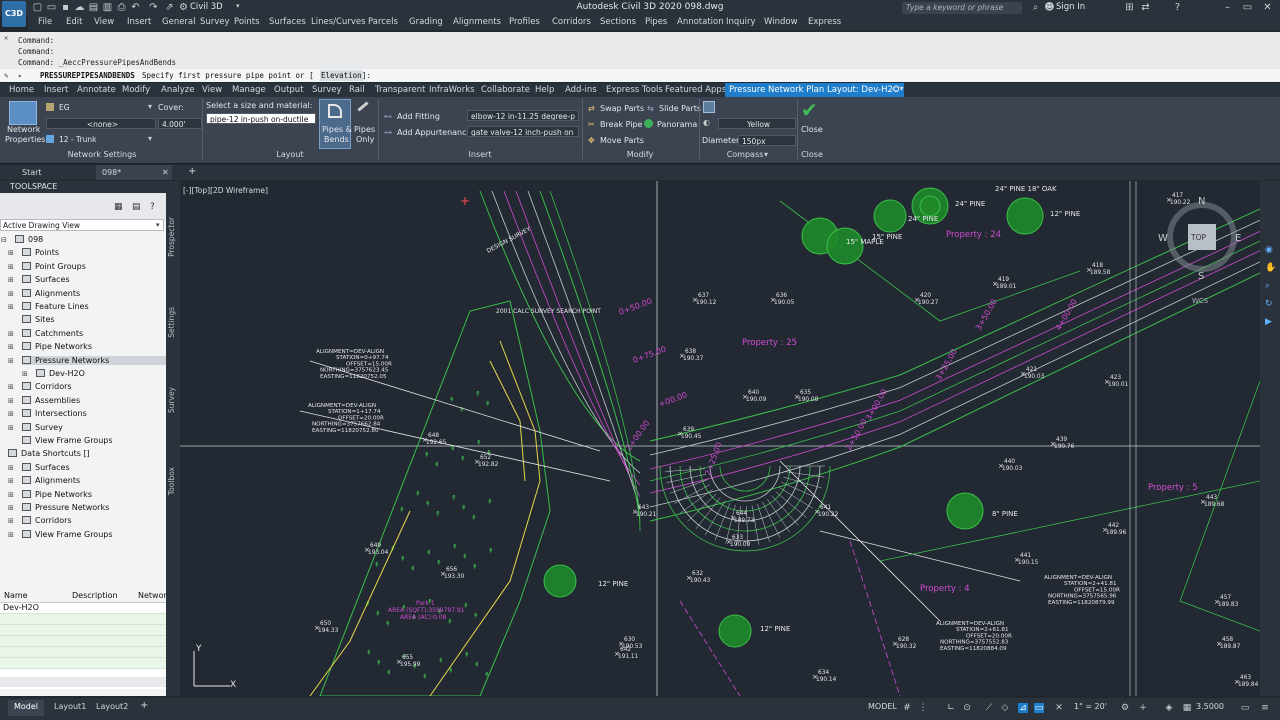 This screenshot has width=1280, height=720. Describe the element at coordinates (261, 118) in the screenshot. I see `size-material-dropdown: pipe-12 in-push on-ductile` at that location.